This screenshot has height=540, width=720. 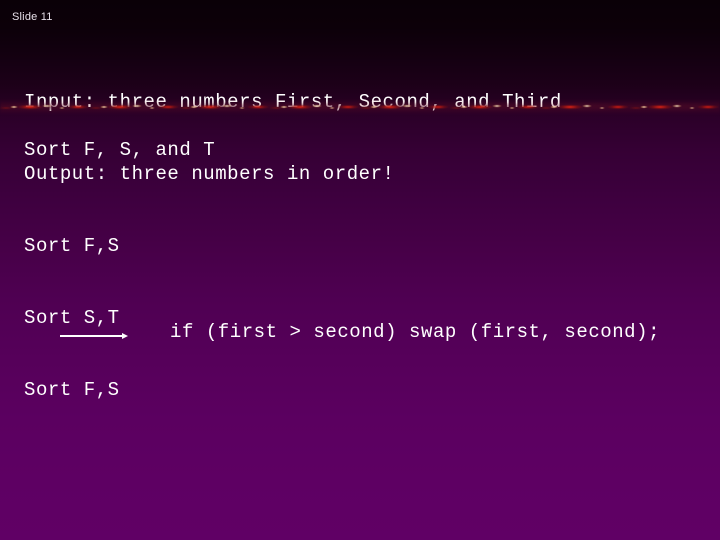 What do you see at coordinates (32, 17) in the screenshot?
I see `slide-number-label: Slide 11` at bounding box center [32, 17].